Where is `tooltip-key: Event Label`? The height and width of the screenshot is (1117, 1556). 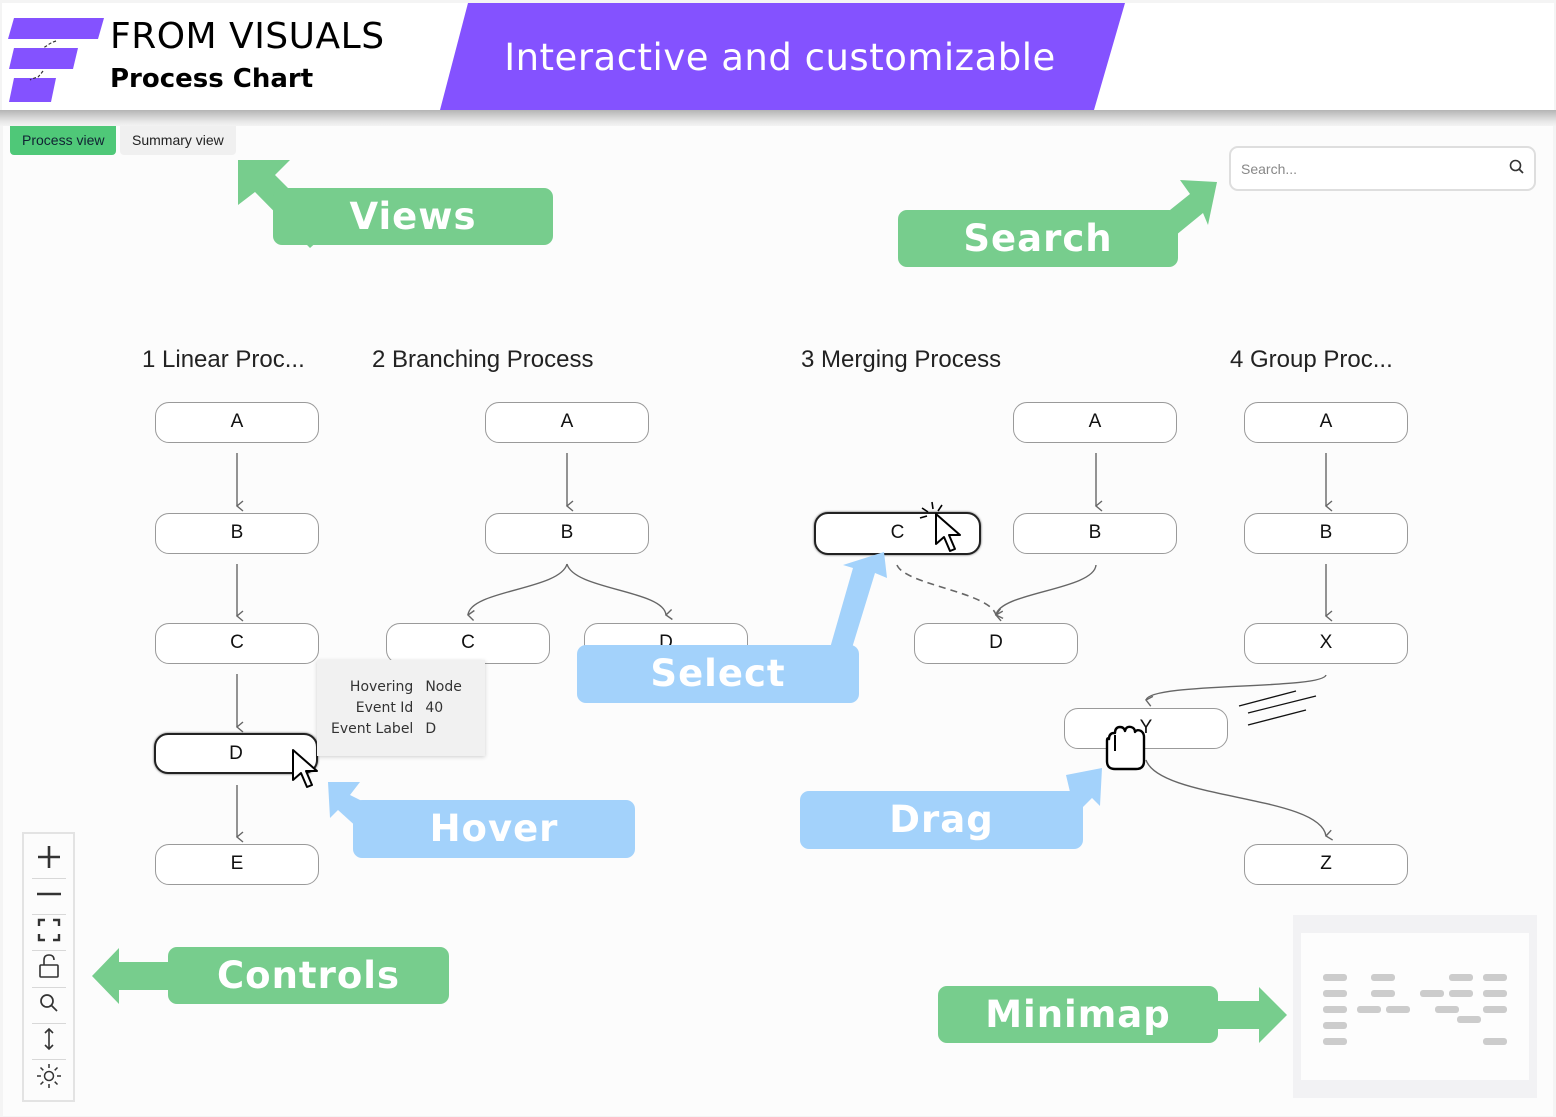 tooltip-key: Event Label is located at coordinates (372, 729).